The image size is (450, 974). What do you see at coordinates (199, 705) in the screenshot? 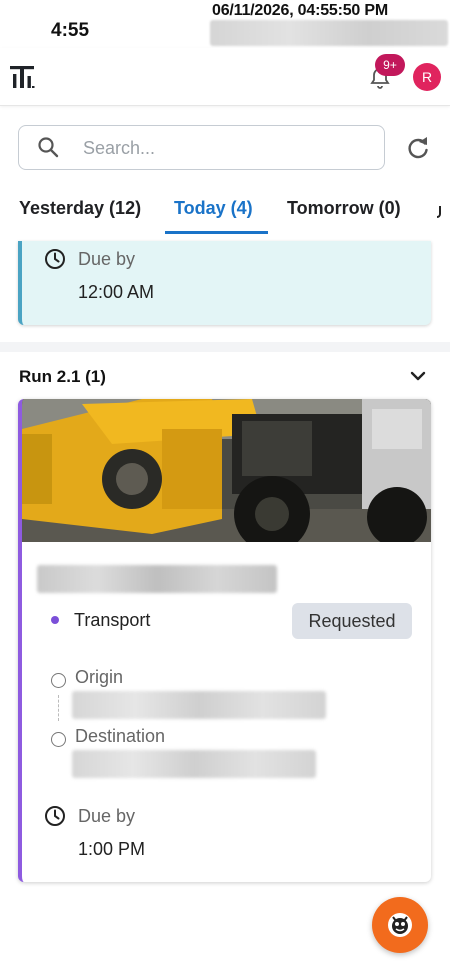
I see `redacted-origin-address` at bounding box center [199, 705].